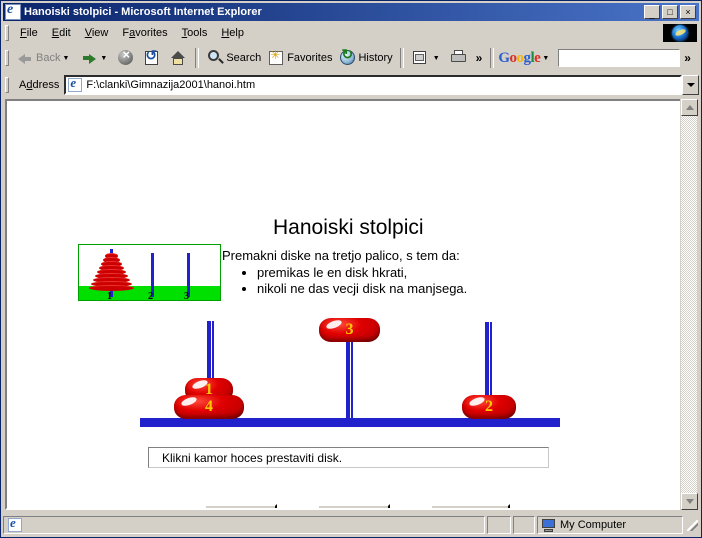 The width and height of the screenshot is (702, 538). Describe the element at coordinates (32, 33) in the screenshot. I see `menu-label-file: ile` at that location.